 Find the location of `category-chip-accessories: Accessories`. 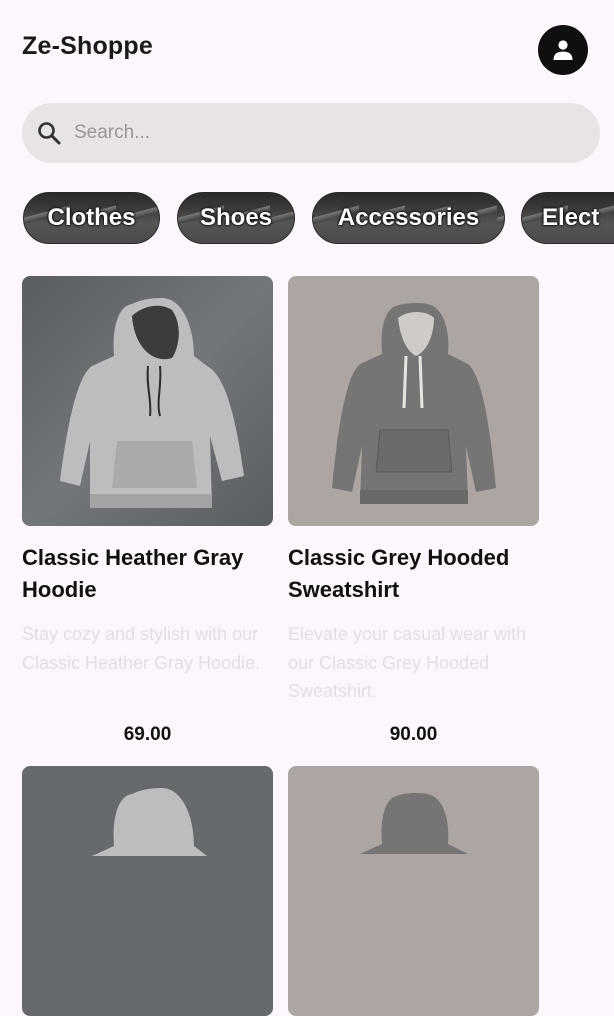

category-chip-accessories: Accessories is located at coordinates (408, 218).